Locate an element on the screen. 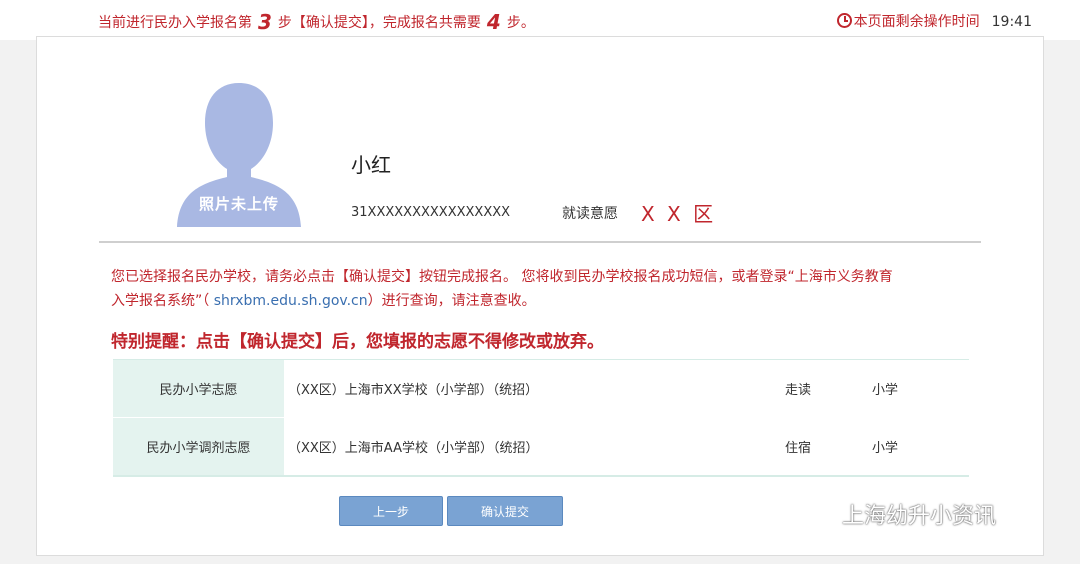 The width and height of the screenshot is (1080, 564). special-warning: 特别提醒：点击【确认提交】后，您填报的志愿不得修改或放弃。 is located at coordinates (357, 342).